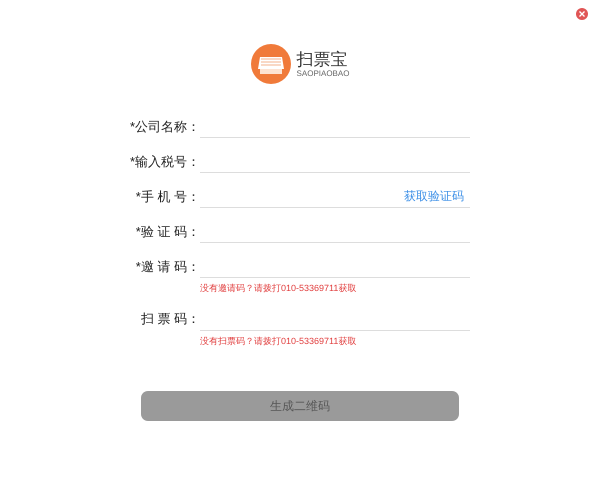 This screenshot has width=600, height=504. Describe the element at coordinates (165, 127) in the screenshot. I see `field-label: *公司名称：` at that location.